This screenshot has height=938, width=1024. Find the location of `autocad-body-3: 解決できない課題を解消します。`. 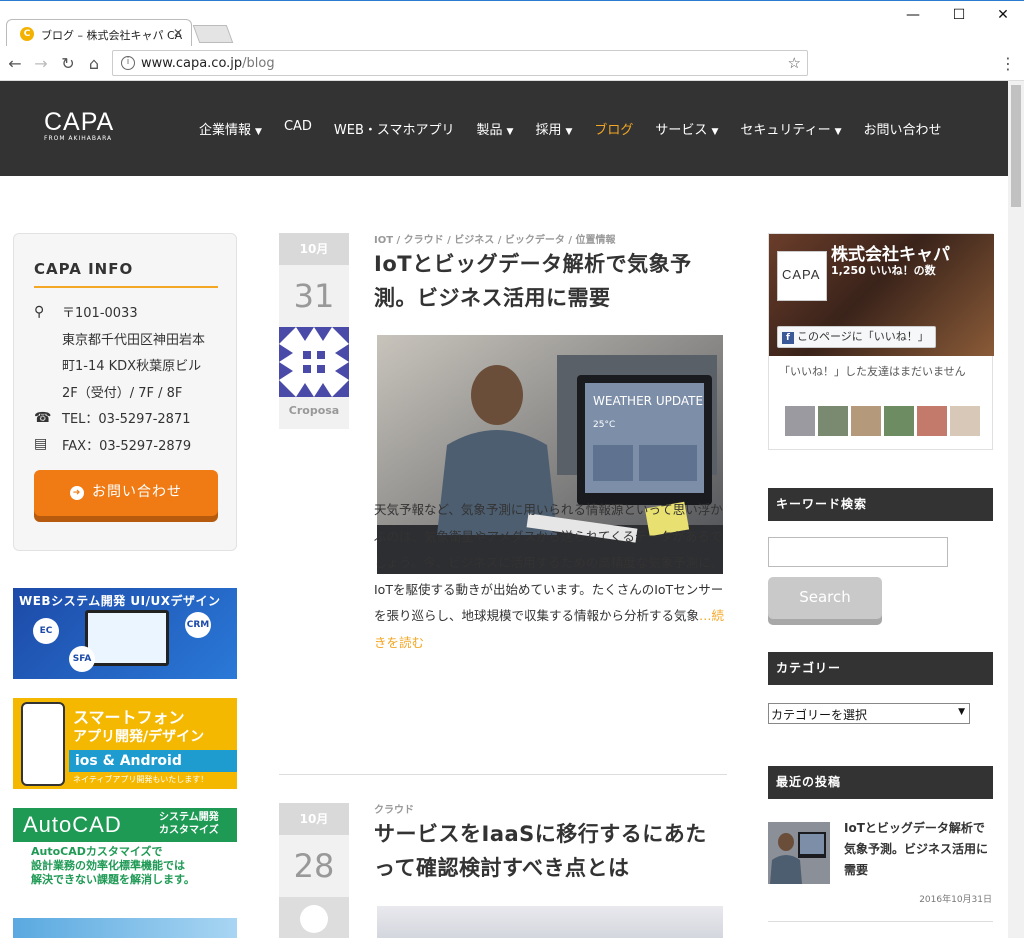

autocad-body-3: 解決できない課題を解消します。 is located at coordinates (113, 879).